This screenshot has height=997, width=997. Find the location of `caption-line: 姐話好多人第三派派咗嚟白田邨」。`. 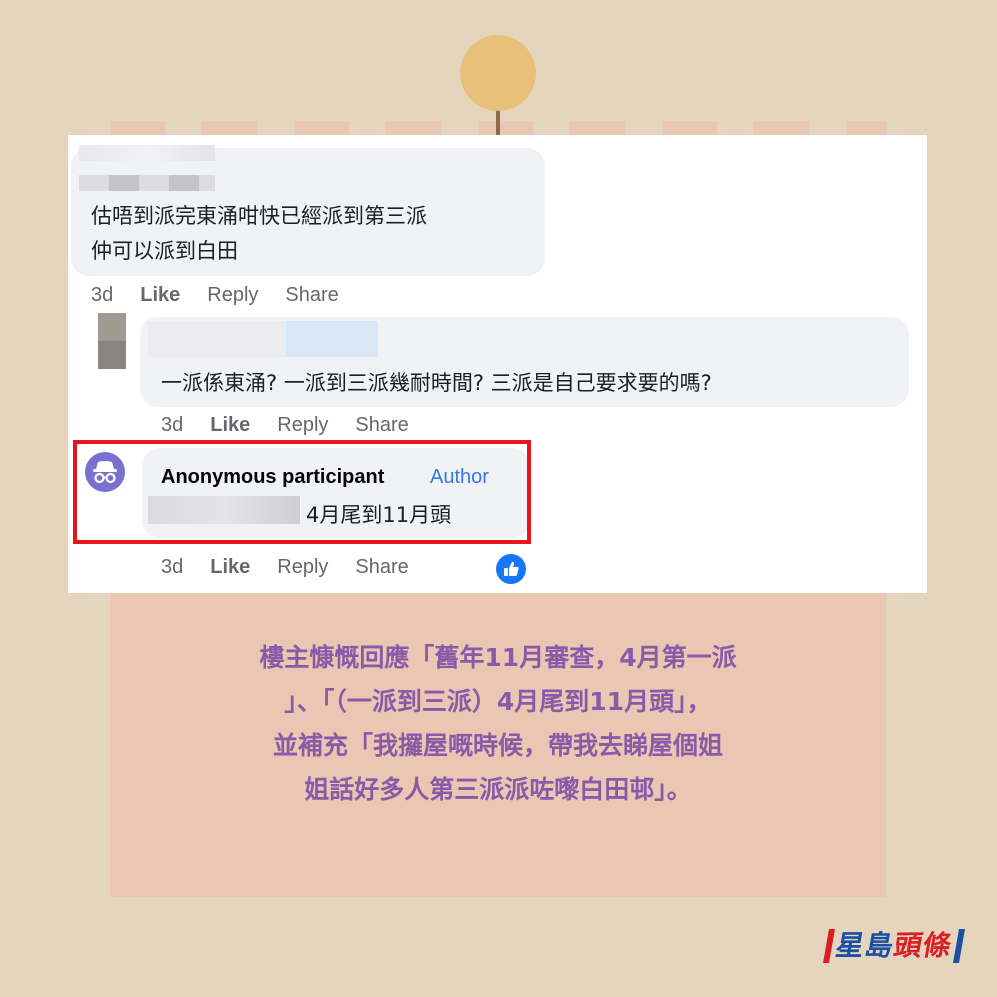

caption-line: 姐話好多人第三派派咗嚟白田邨」。 is located at coordinates (498, 789).